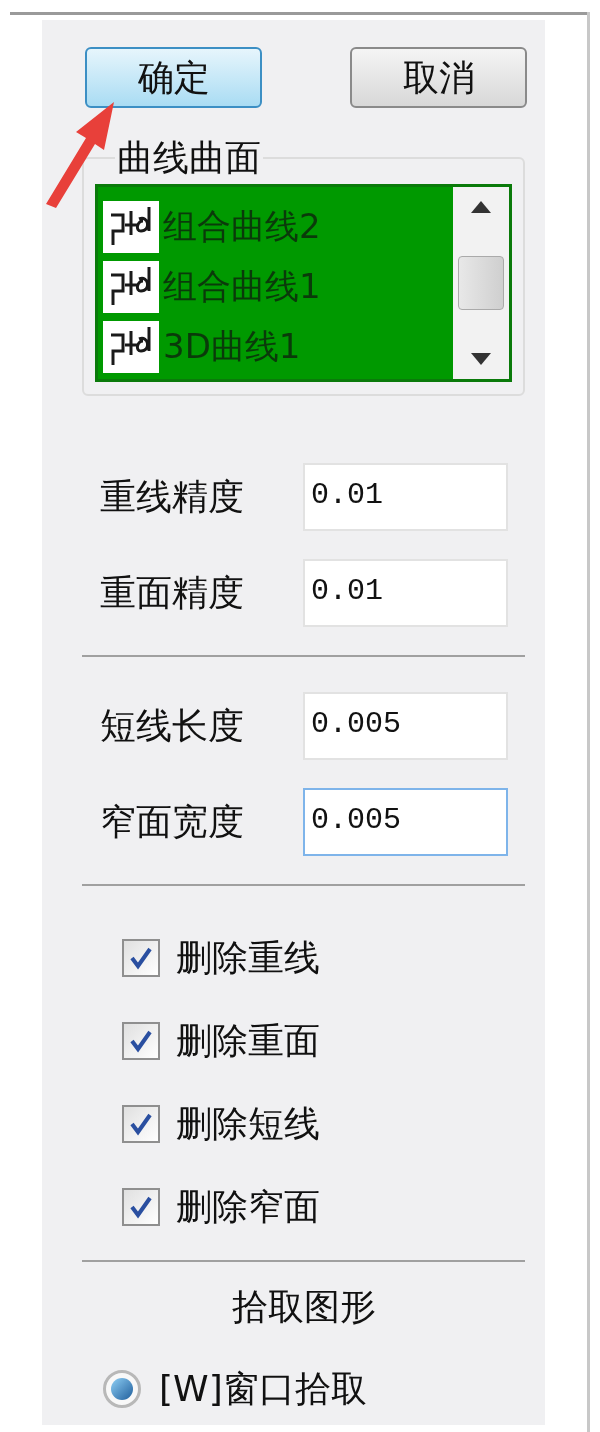 The width and height of the screenshot is (600, 1432). Describe the element at coordinates (172, 497) in the screenshot. I see `field-label: 重线精度` at that location.